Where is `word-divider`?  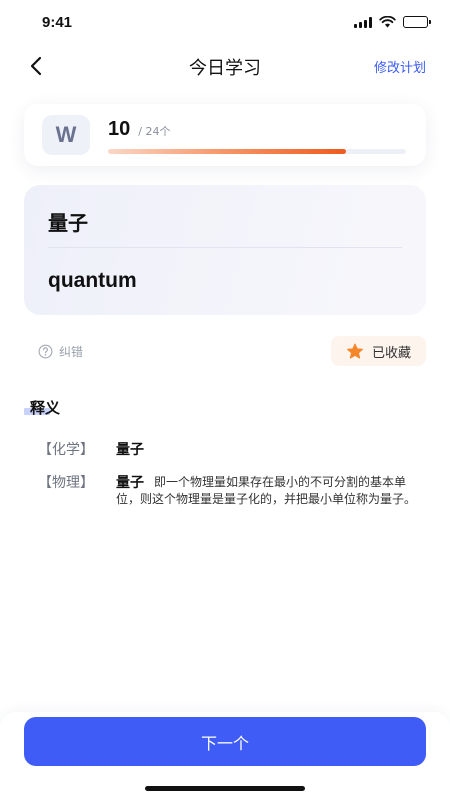 word-divider is located at coordinates (225, 247).